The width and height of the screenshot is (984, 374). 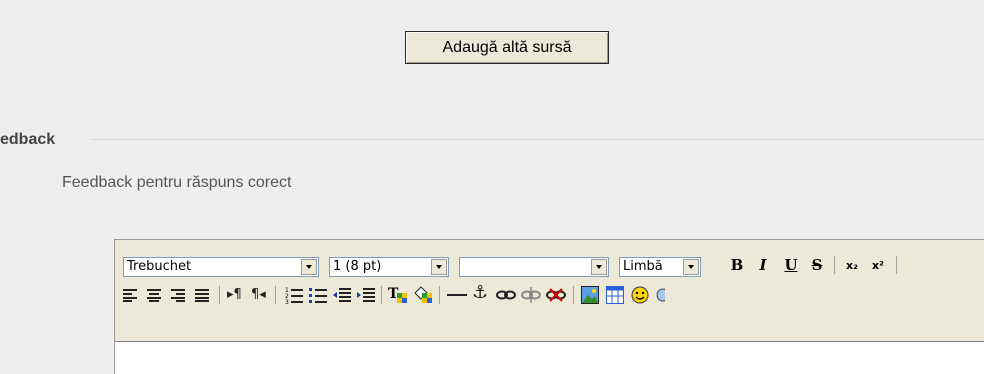 What do you see at coordinates (590, 295) in the screenshot?
I see `insert-image-icon` at bounding box center [590, 295].